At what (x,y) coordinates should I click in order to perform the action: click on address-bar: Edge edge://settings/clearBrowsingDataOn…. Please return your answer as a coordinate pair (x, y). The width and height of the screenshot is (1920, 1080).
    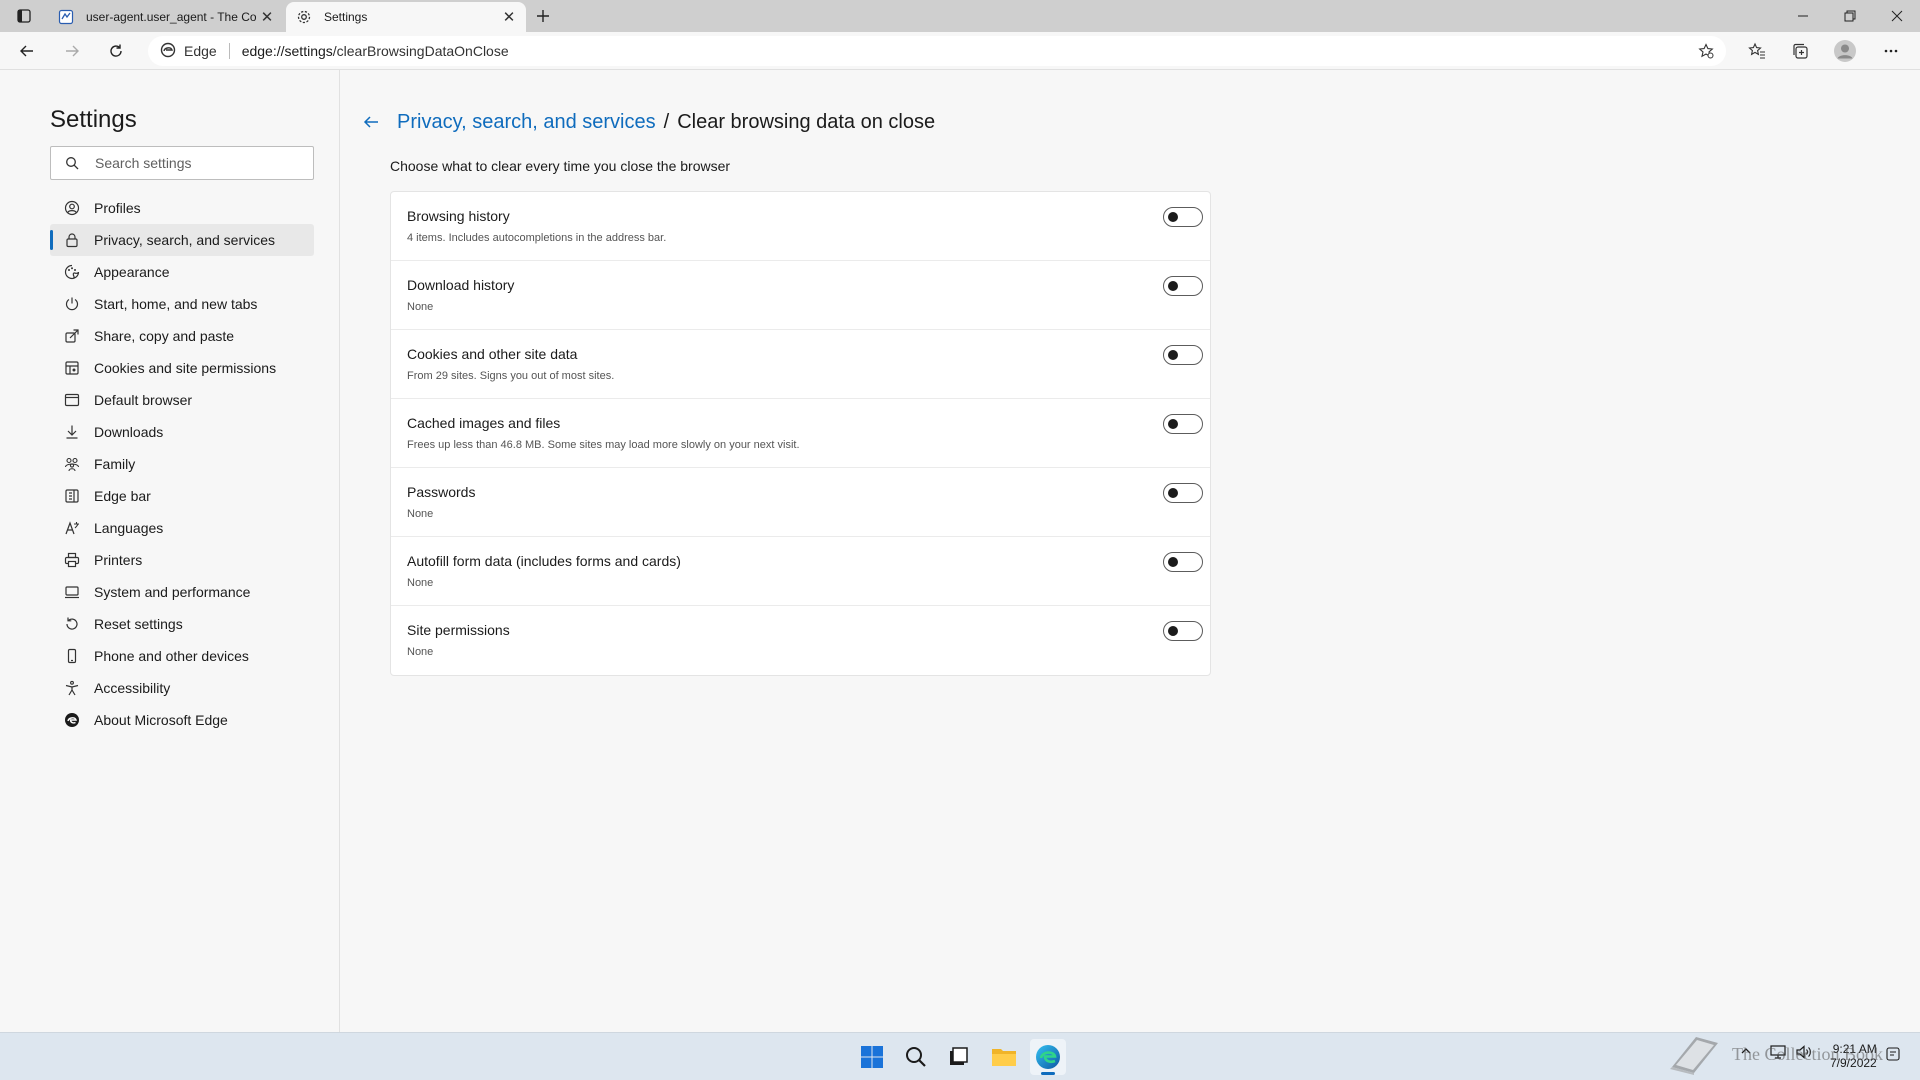
    Looking at the image, I should click on (937, 51).